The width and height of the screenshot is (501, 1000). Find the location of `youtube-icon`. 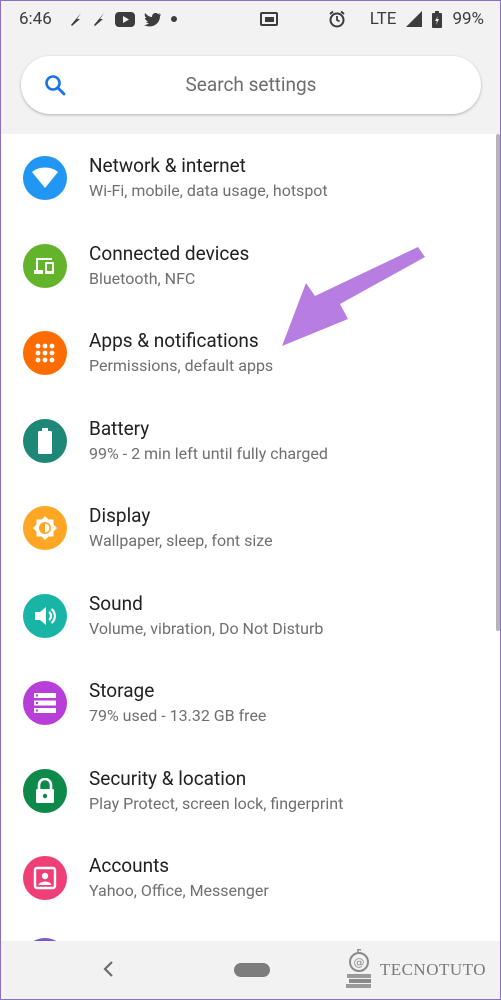

youtube-icon is located at coordinates (125, 19).